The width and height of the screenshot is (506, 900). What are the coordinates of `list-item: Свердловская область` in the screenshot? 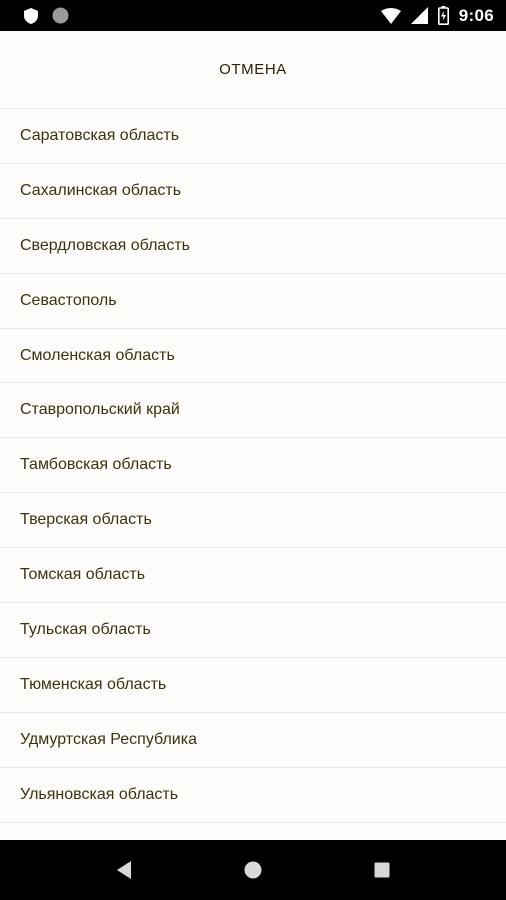 It's located at (253, 246).